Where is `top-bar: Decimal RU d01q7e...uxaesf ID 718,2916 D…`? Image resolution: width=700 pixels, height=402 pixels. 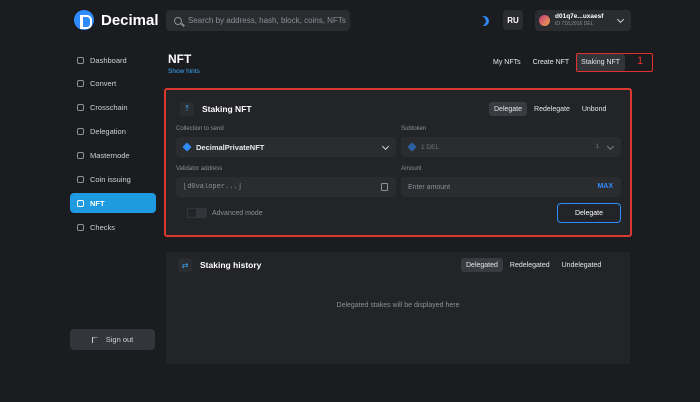 top-bar: Decimal RU d01q7e...uxaesf ID 718,2916 D… is located at coordinates (350, 21).